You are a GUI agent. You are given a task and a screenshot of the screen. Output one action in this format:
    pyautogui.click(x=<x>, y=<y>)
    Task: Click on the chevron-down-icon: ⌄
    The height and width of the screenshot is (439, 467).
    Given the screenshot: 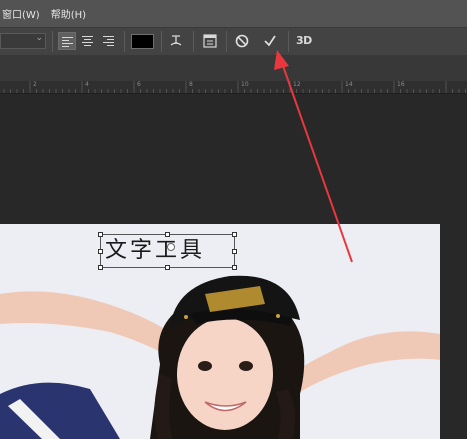 What is the action you would take?
    pyautogui.click(x=39, y=38)
    